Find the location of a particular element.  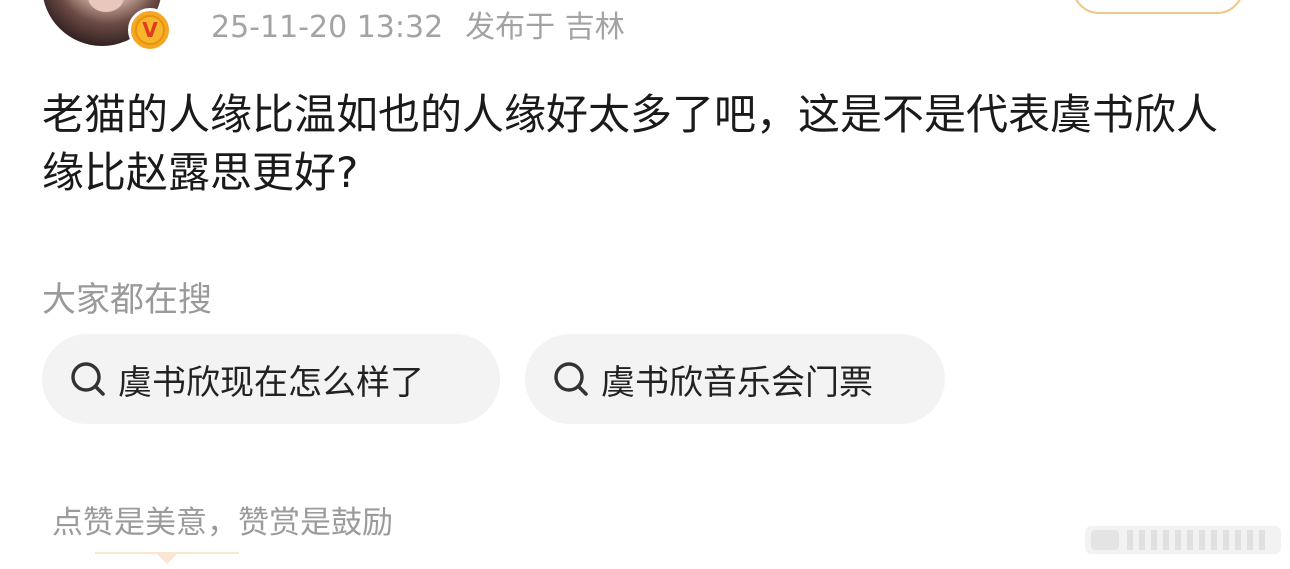

verified-badge-icon: V is located at coordinates (150, 30).